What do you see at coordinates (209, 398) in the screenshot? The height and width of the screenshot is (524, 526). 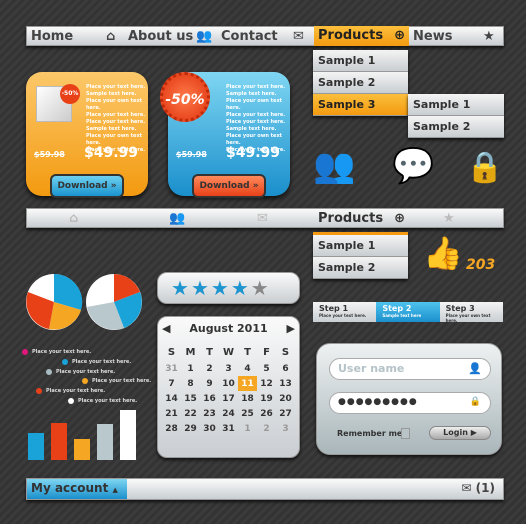 I see `calendar-day: 16` at bounding box center [209, 398].